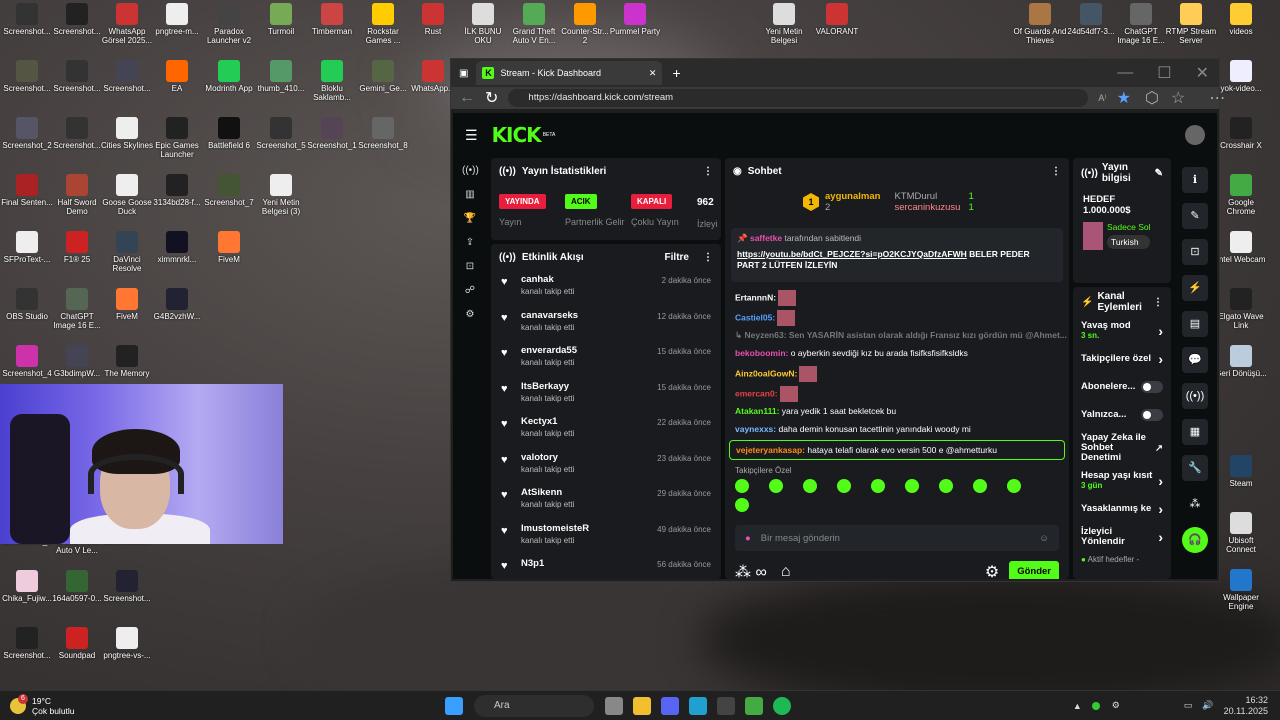  Describe the element at coordinates (470, 245) in the screenshot. I see `stream-settings-icon: ⇪` at that location.